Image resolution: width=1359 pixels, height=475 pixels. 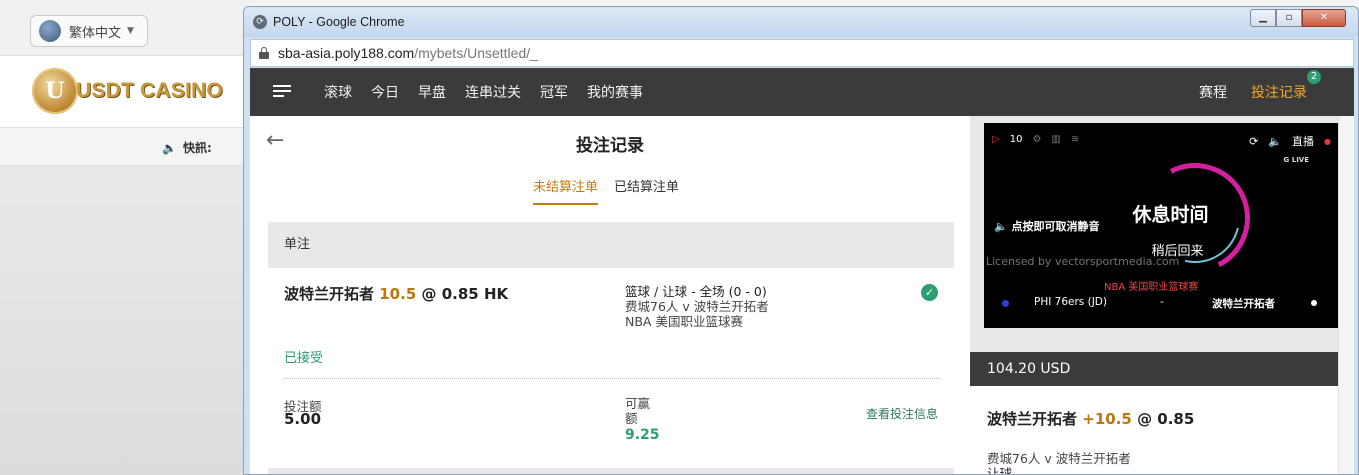 What do you see at coordinates (1290, 141) in the screenshot?
I see `video-controls-right: ⟳ 🔈 直播 ●` at bounding box center [1290, 141].